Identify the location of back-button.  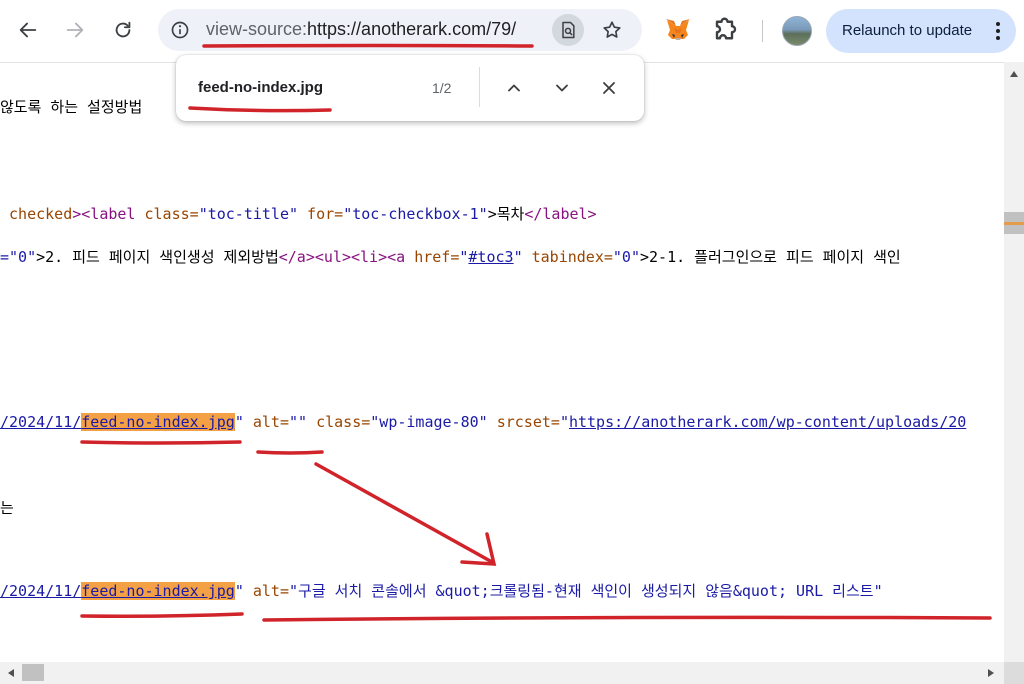
(28, 30).